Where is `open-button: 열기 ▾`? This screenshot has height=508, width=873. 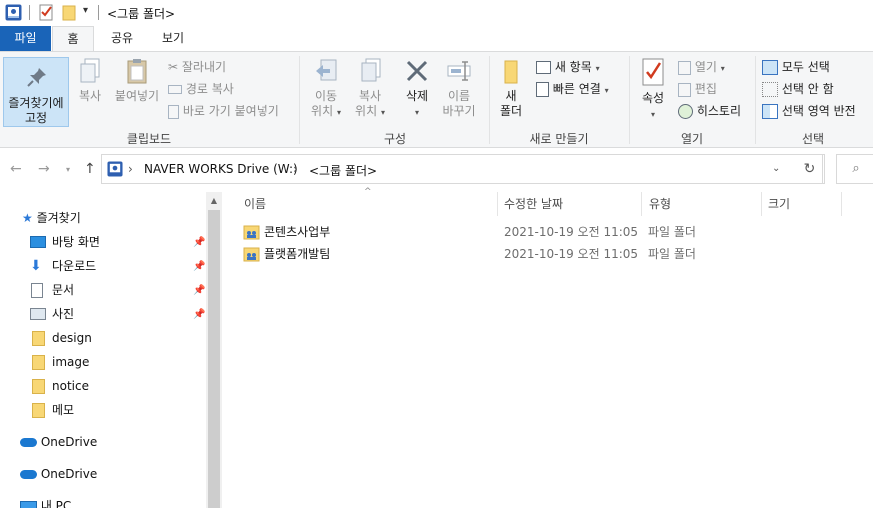 open-button: 열기 ▾ is located at coordinates (701, 67).